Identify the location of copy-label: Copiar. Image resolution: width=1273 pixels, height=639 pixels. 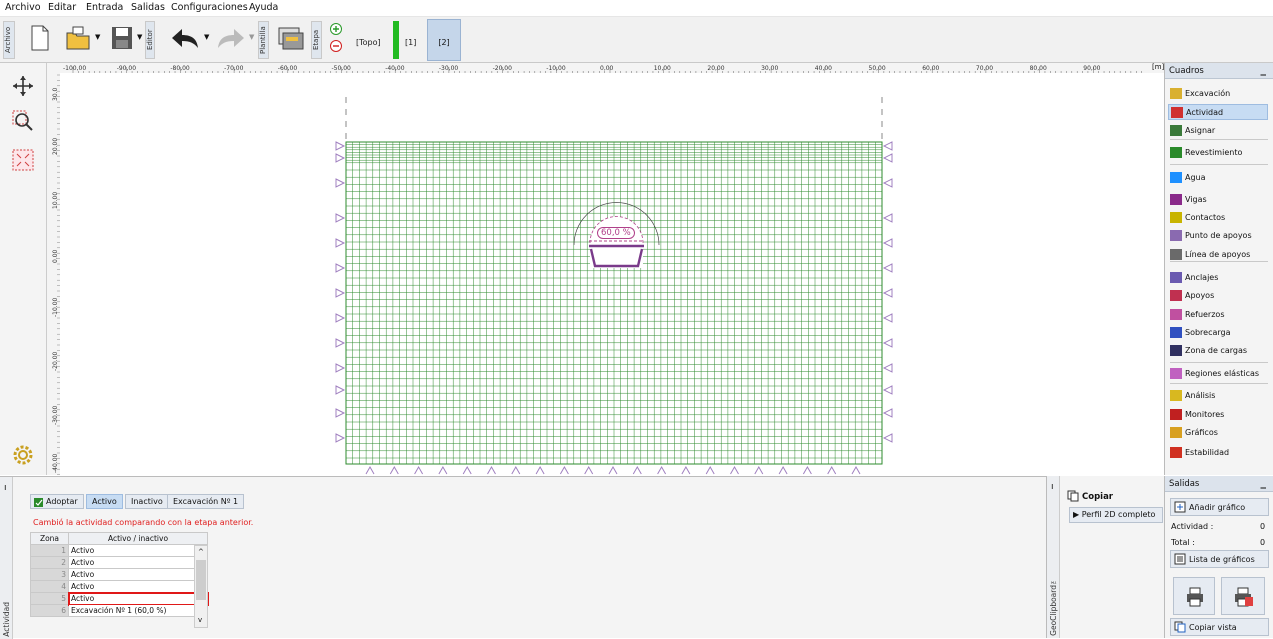
(1097, 497).